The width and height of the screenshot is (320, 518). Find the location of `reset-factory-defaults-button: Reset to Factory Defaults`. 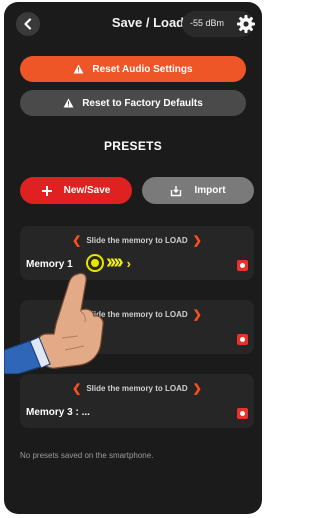

reset-factory-defaults-button: Reset to Factory Defaults is located at coordinates (133, 103).